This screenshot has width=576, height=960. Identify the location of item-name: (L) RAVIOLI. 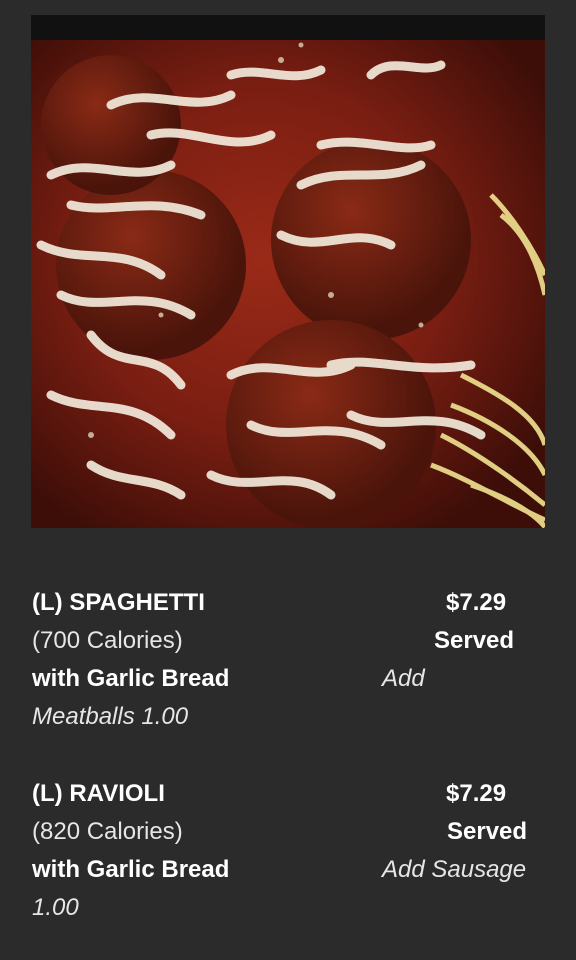
(98, 793).